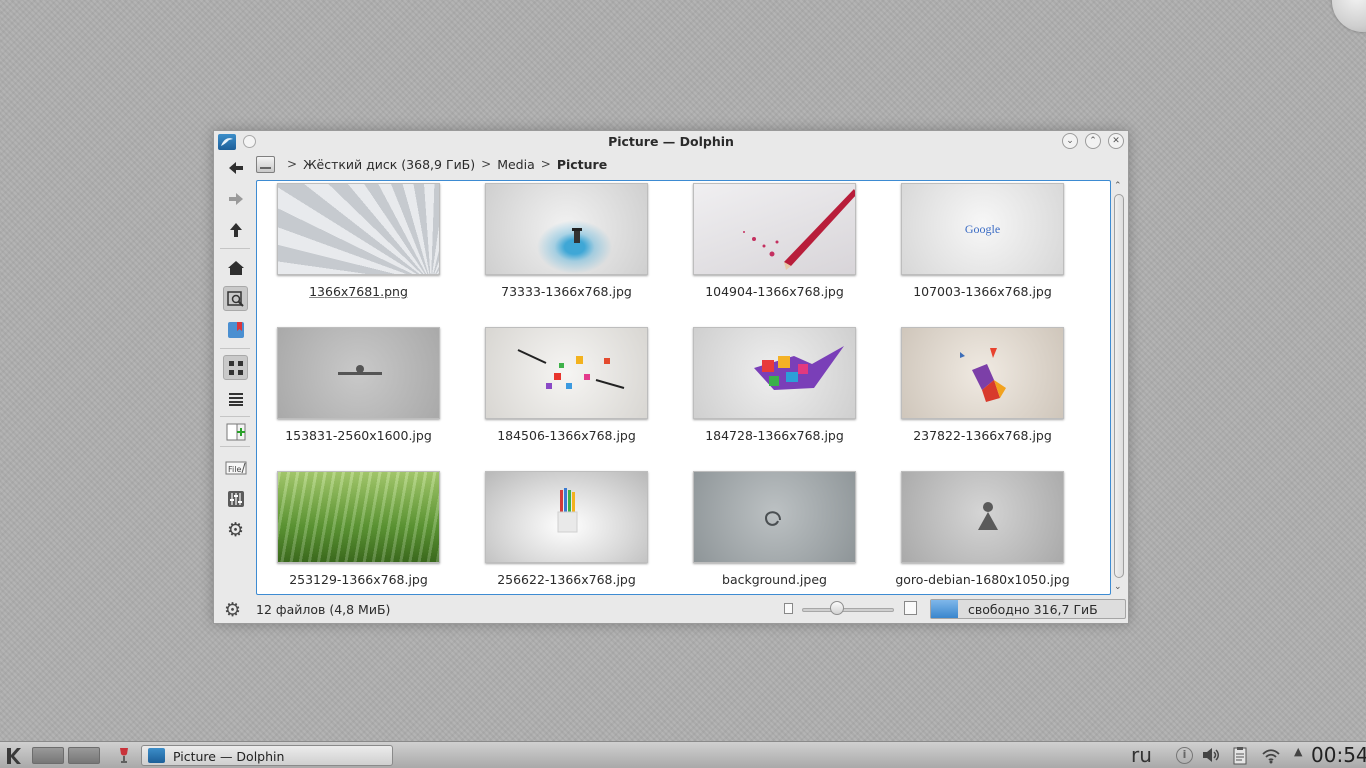  Describe the element at coordinates (232, 610) in the screenshot. I see `menu-gear-icon: ⚙` at that location.